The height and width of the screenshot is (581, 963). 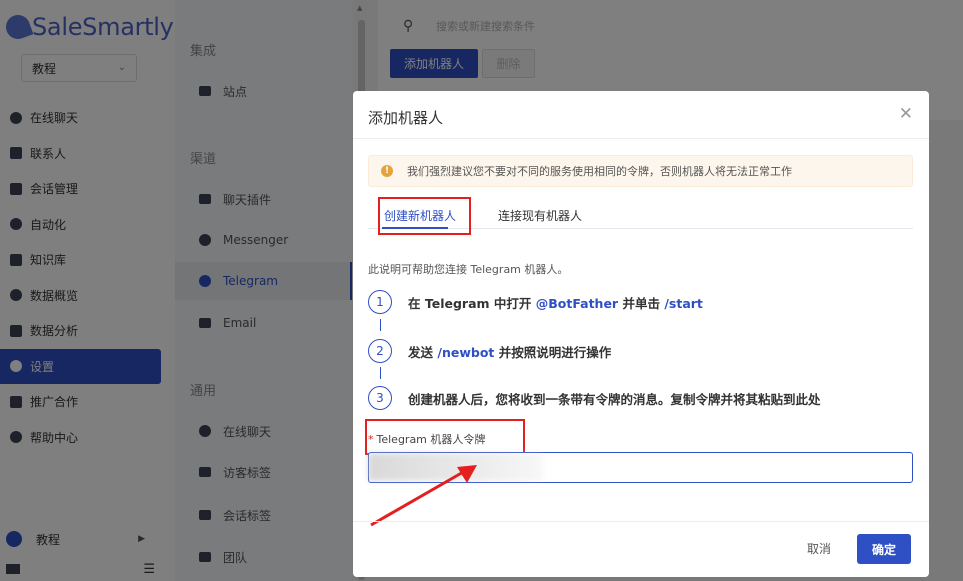 I want to click on tab-connect-bot: 连接现有机器人, so click(x=540, y=215).